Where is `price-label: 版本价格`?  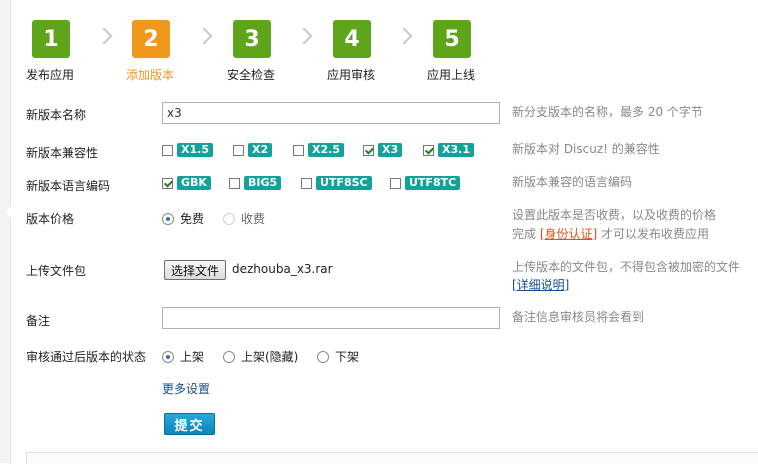 price-label: 版本价格 is located at coordinates (50, 219).